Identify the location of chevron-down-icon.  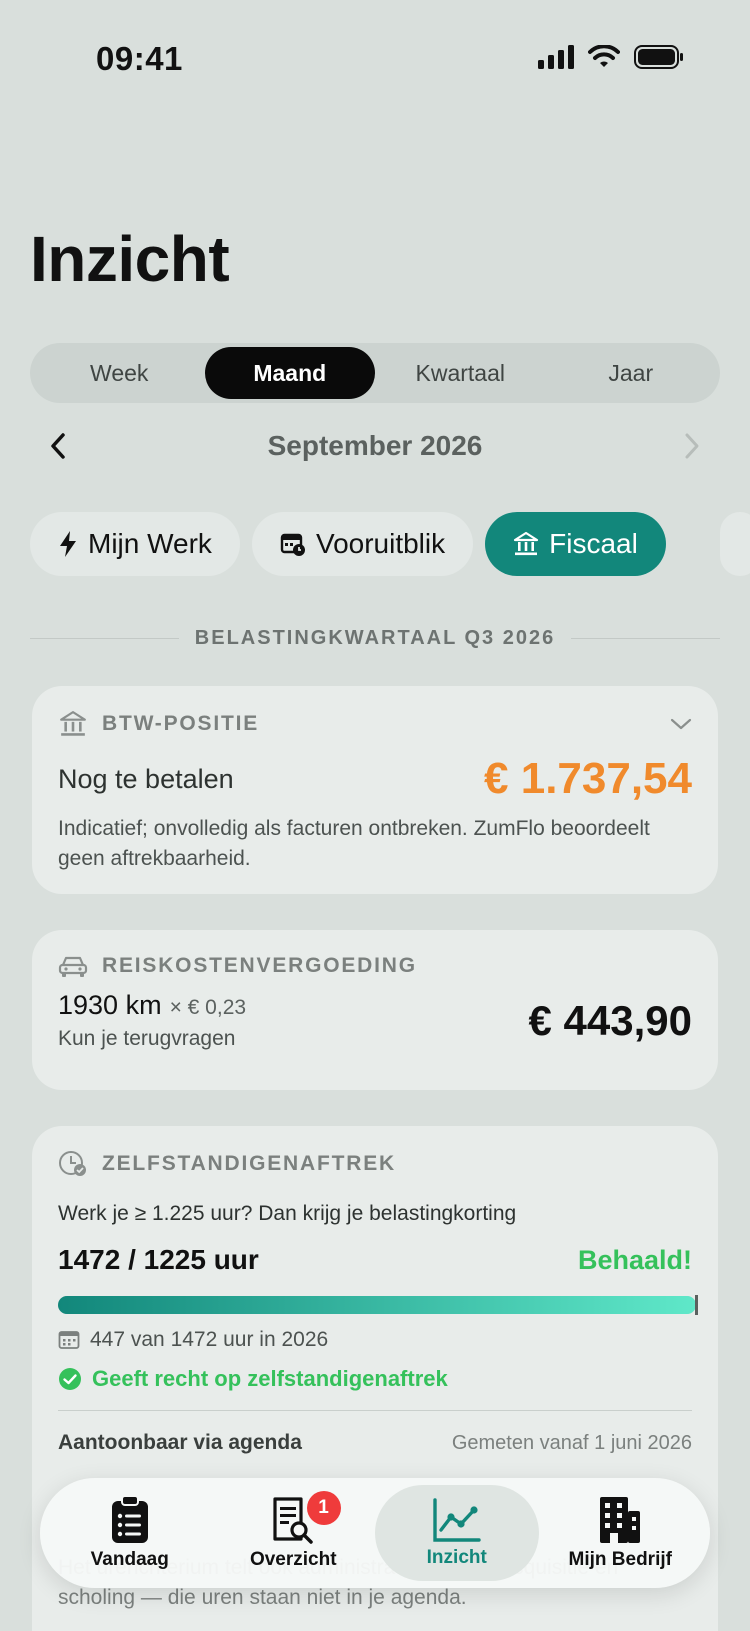
(681, 724).